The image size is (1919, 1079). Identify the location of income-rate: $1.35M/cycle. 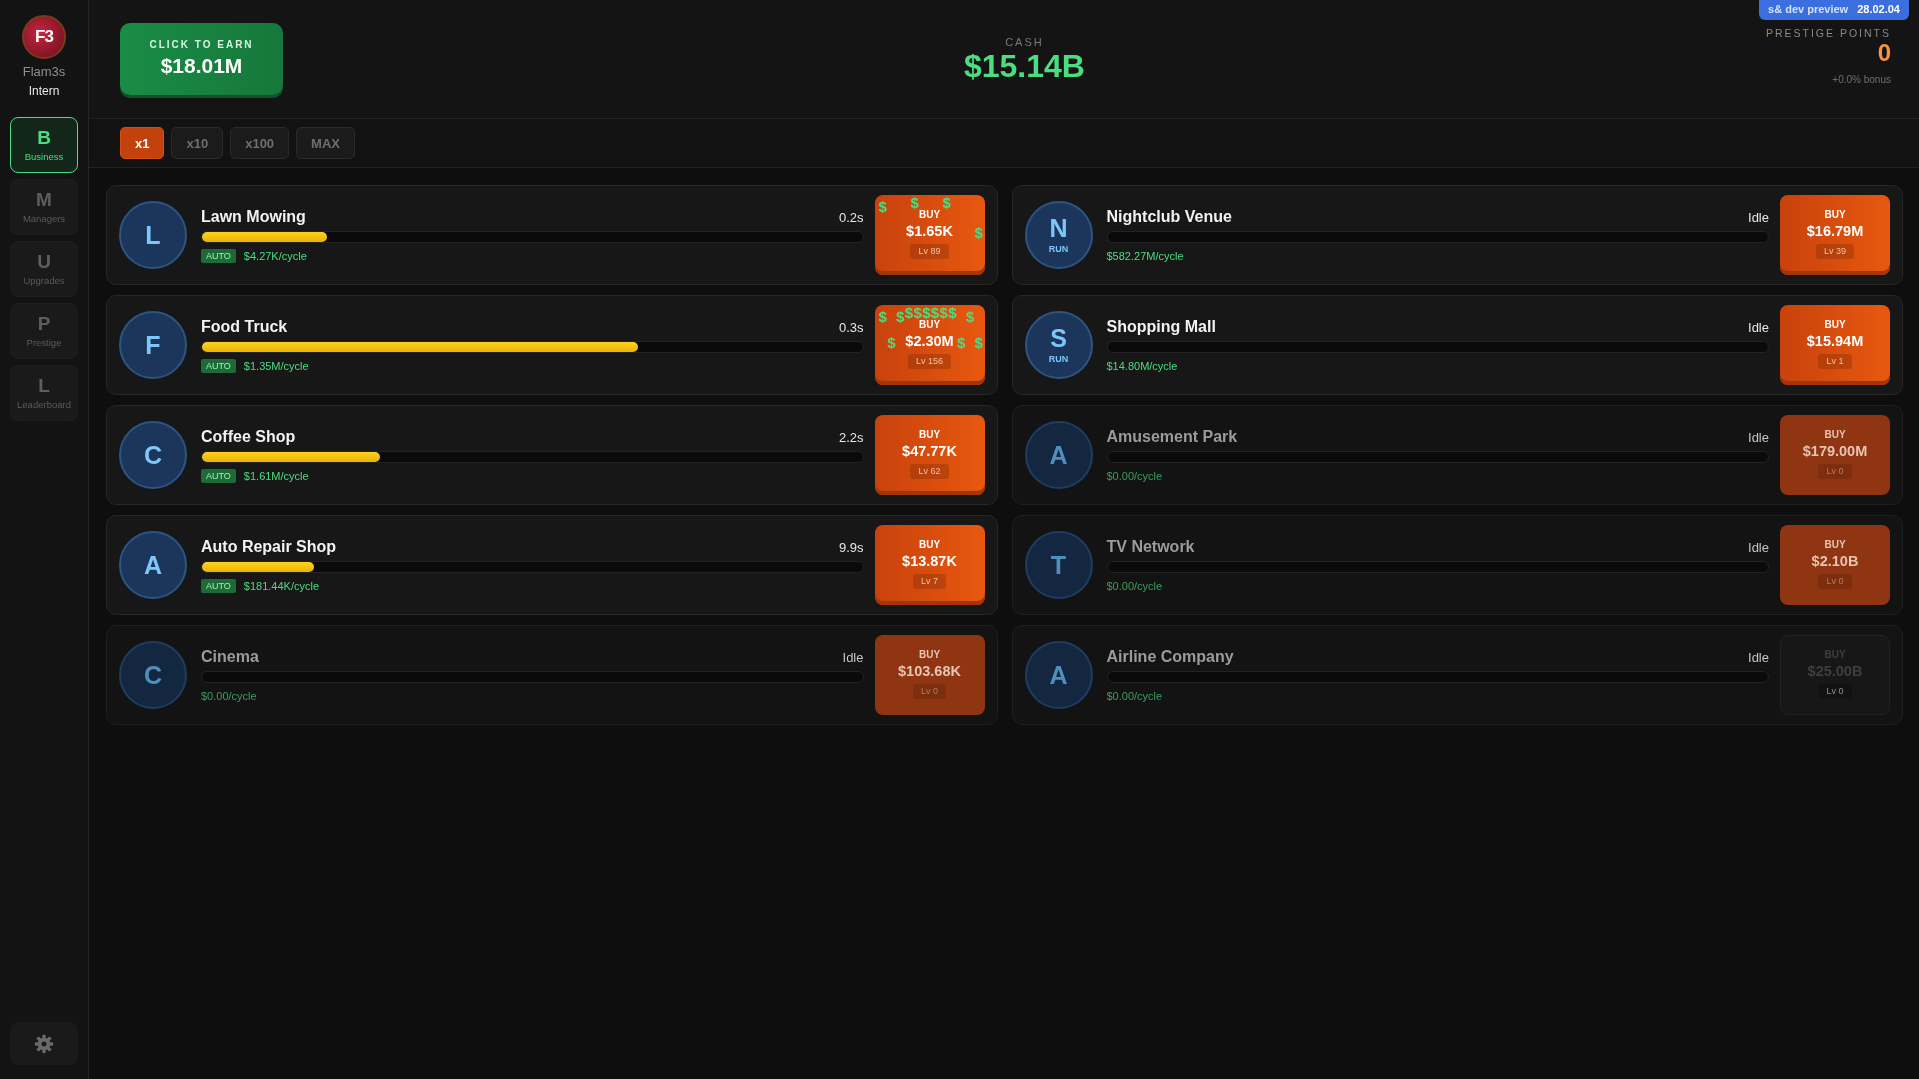
(276, 365).